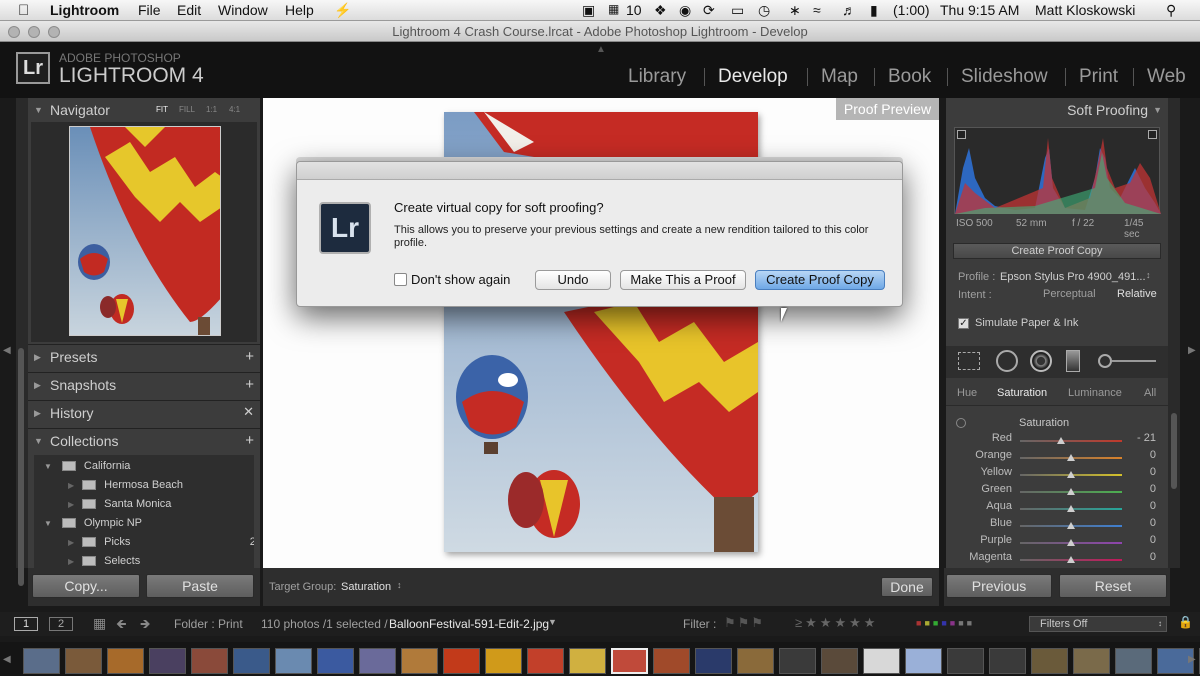 The width and height of the screenshot is (1200, 676). What do you see at coordinates (945, 623) in the screenshot?
I see `color-filter-icon: ■■■■■■■` at bounding box center [945, 623].